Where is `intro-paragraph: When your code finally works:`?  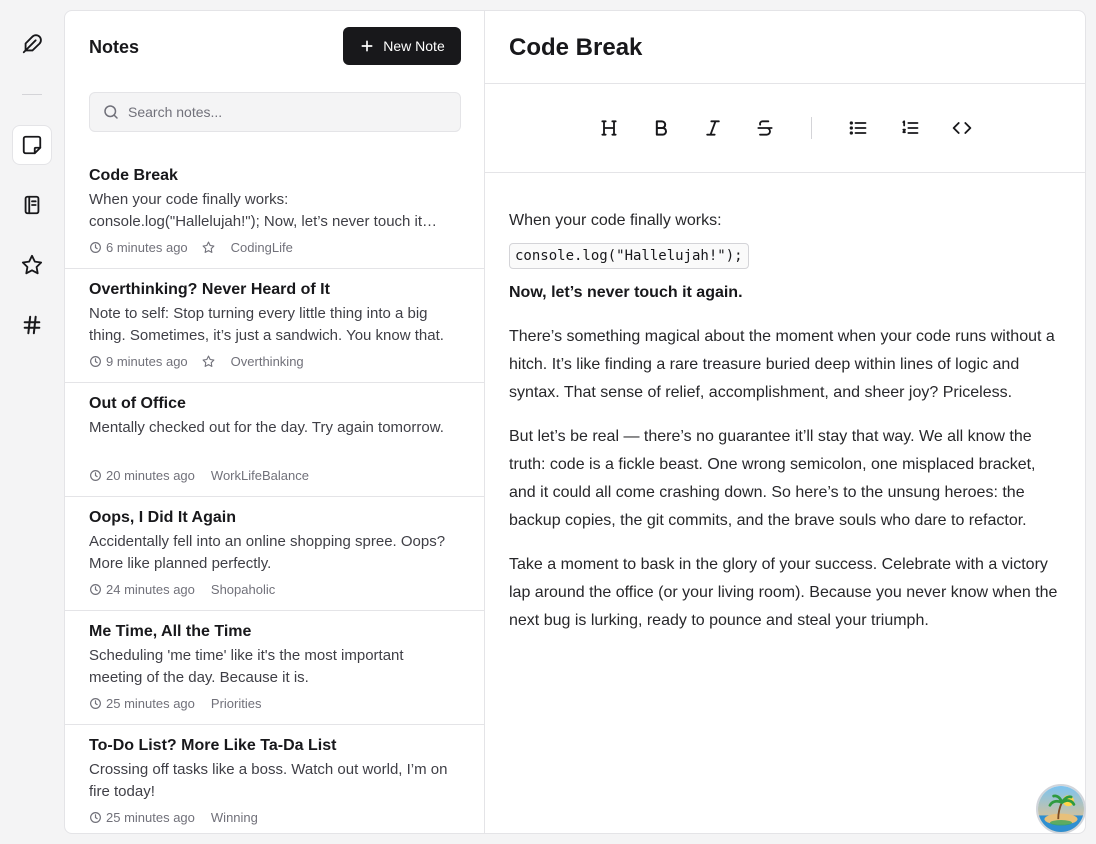
intro-paragraph: When your code finally works: is located at coordinates (615, 220).